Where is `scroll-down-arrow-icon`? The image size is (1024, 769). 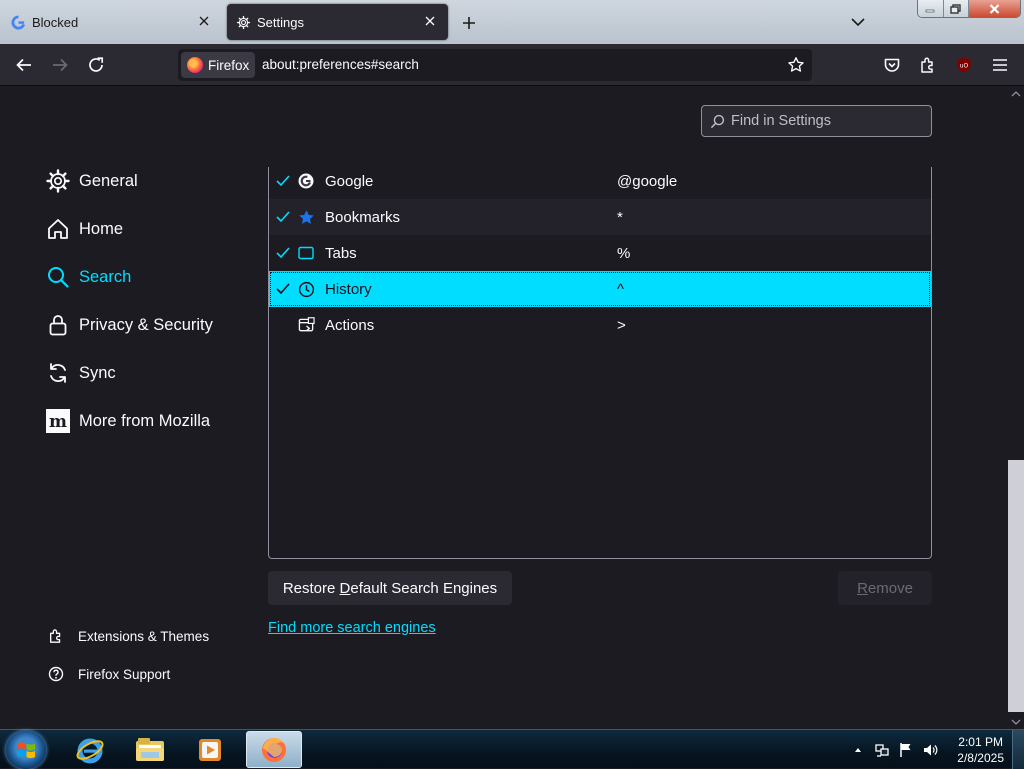
scroll-down-arrow-icon is located at coordinates (1016, 722).